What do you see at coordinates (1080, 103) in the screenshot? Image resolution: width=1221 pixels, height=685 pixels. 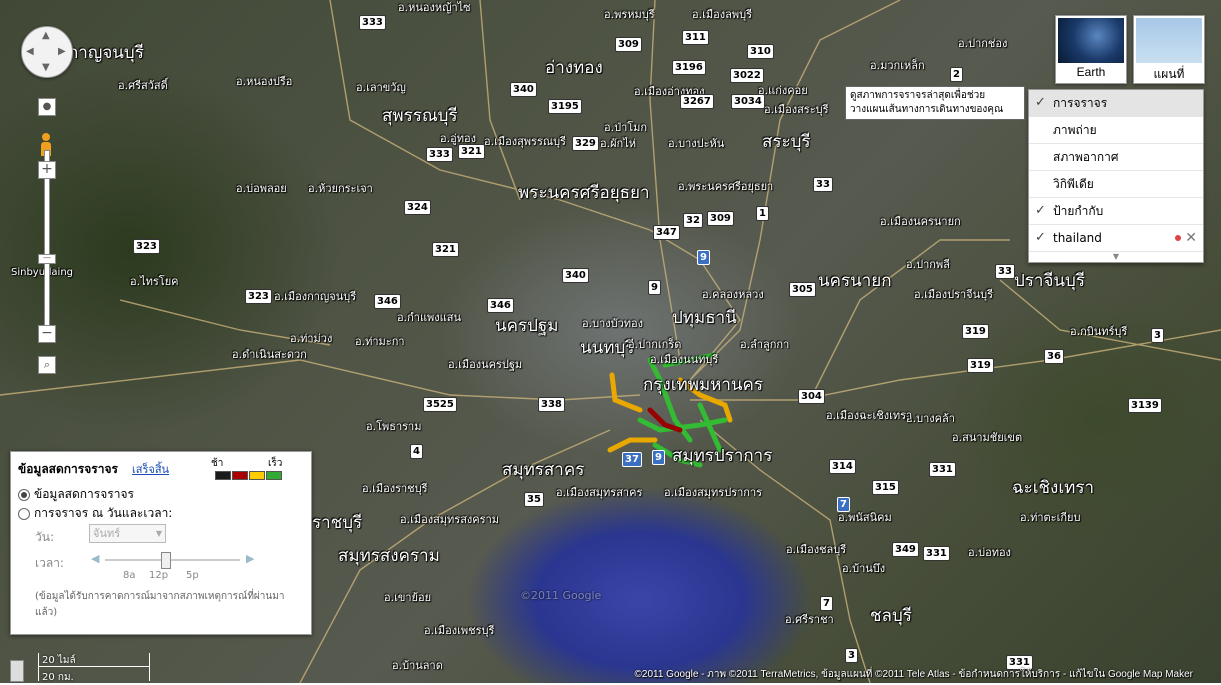 I see `layer-label: การจราจร` at bounding box center [1080, 103].